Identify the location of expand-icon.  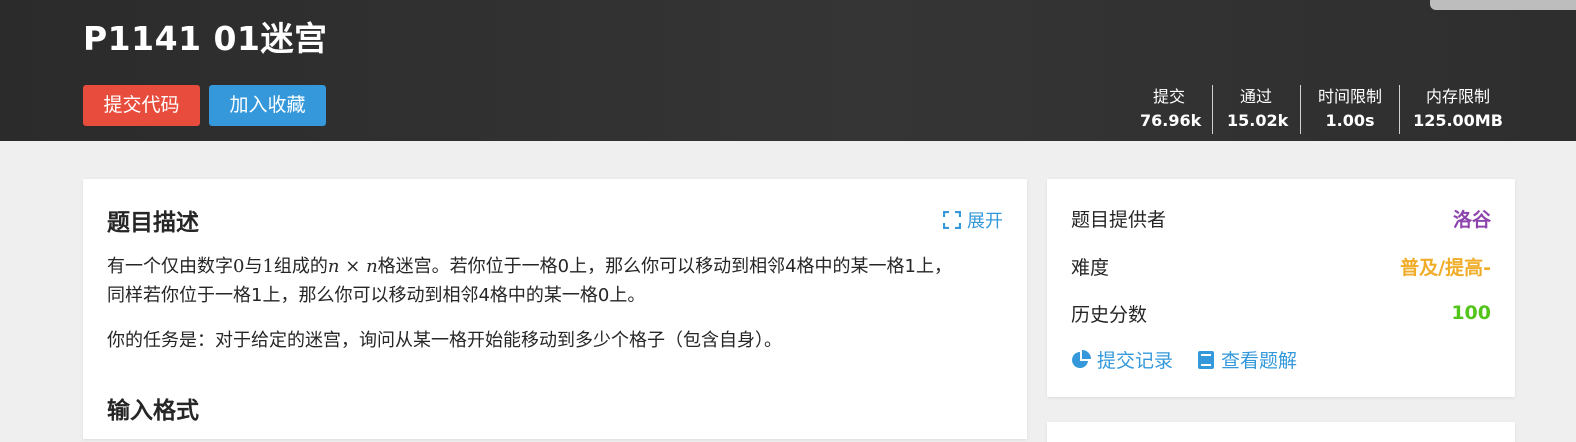
(952, 220).